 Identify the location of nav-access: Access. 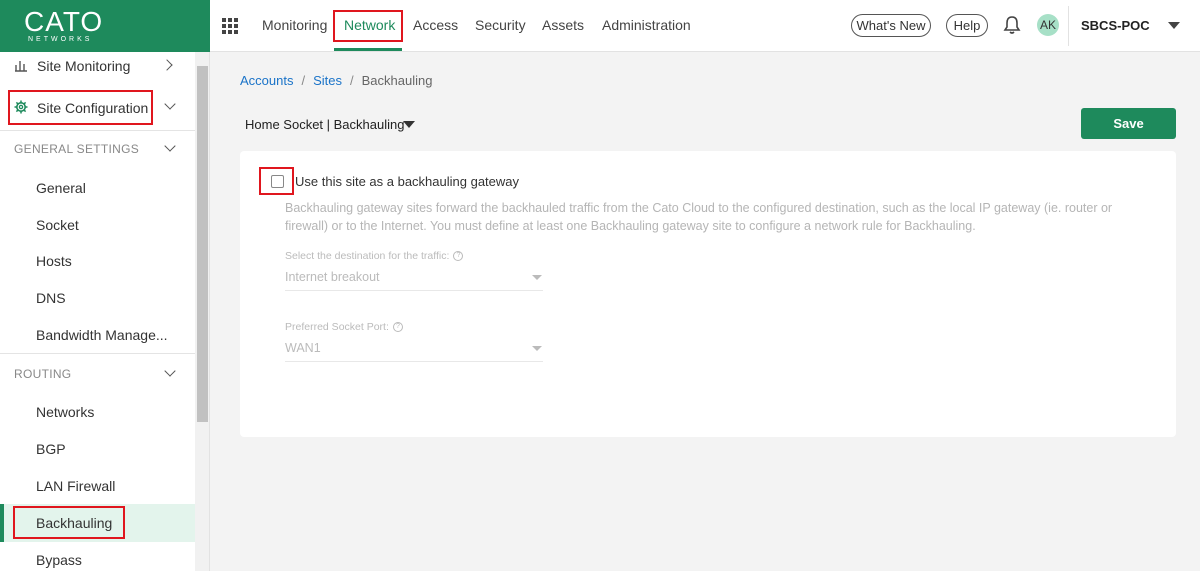
(435, 25).